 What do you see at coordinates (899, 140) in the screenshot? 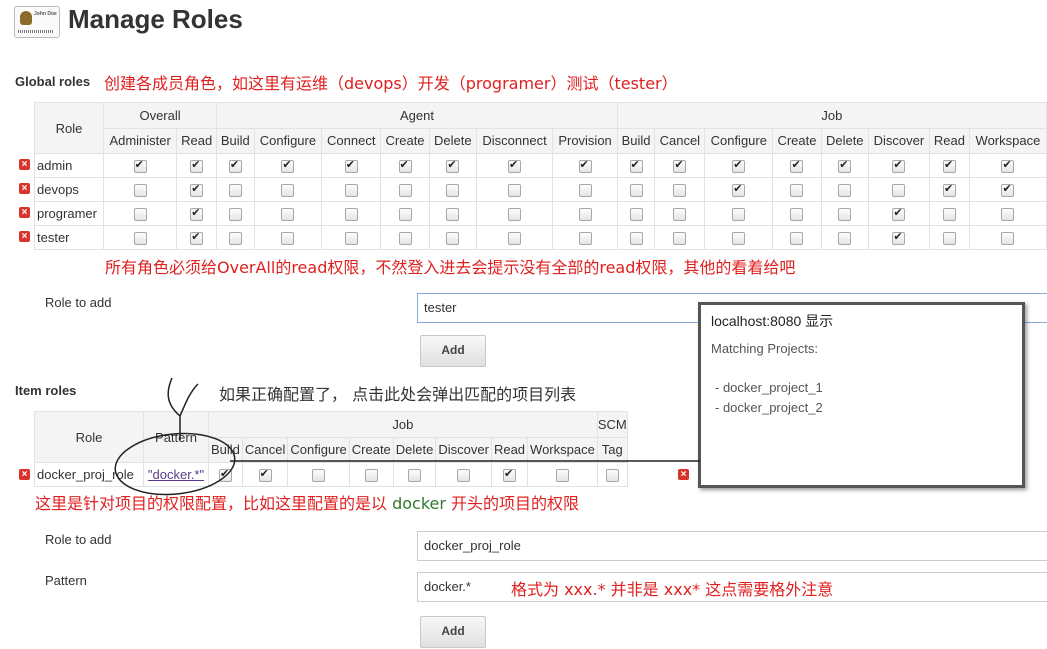
I see `permission-column-header: Discover` at bounding box center [899, 140].